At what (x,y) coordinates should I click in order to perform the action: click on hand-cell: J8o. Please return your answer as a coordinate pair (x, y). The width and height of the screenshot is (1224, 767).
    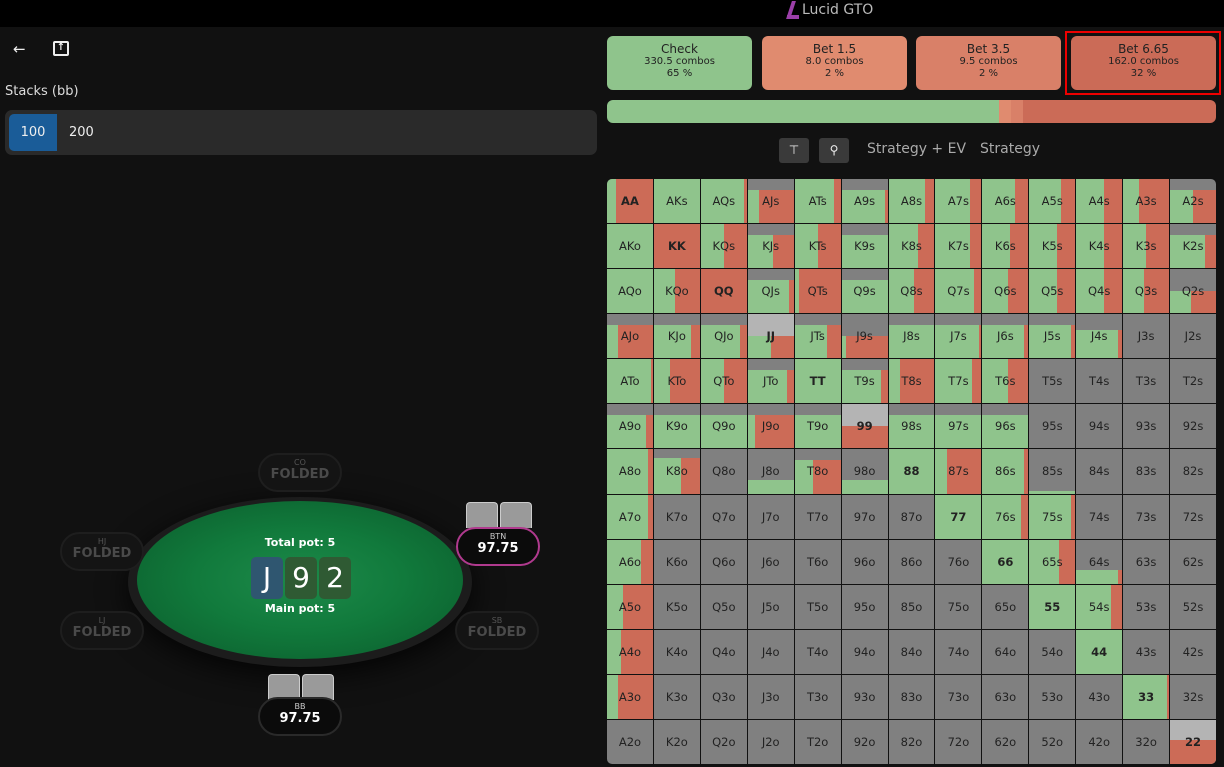
    Looking at the image, I should click on (770, 471).